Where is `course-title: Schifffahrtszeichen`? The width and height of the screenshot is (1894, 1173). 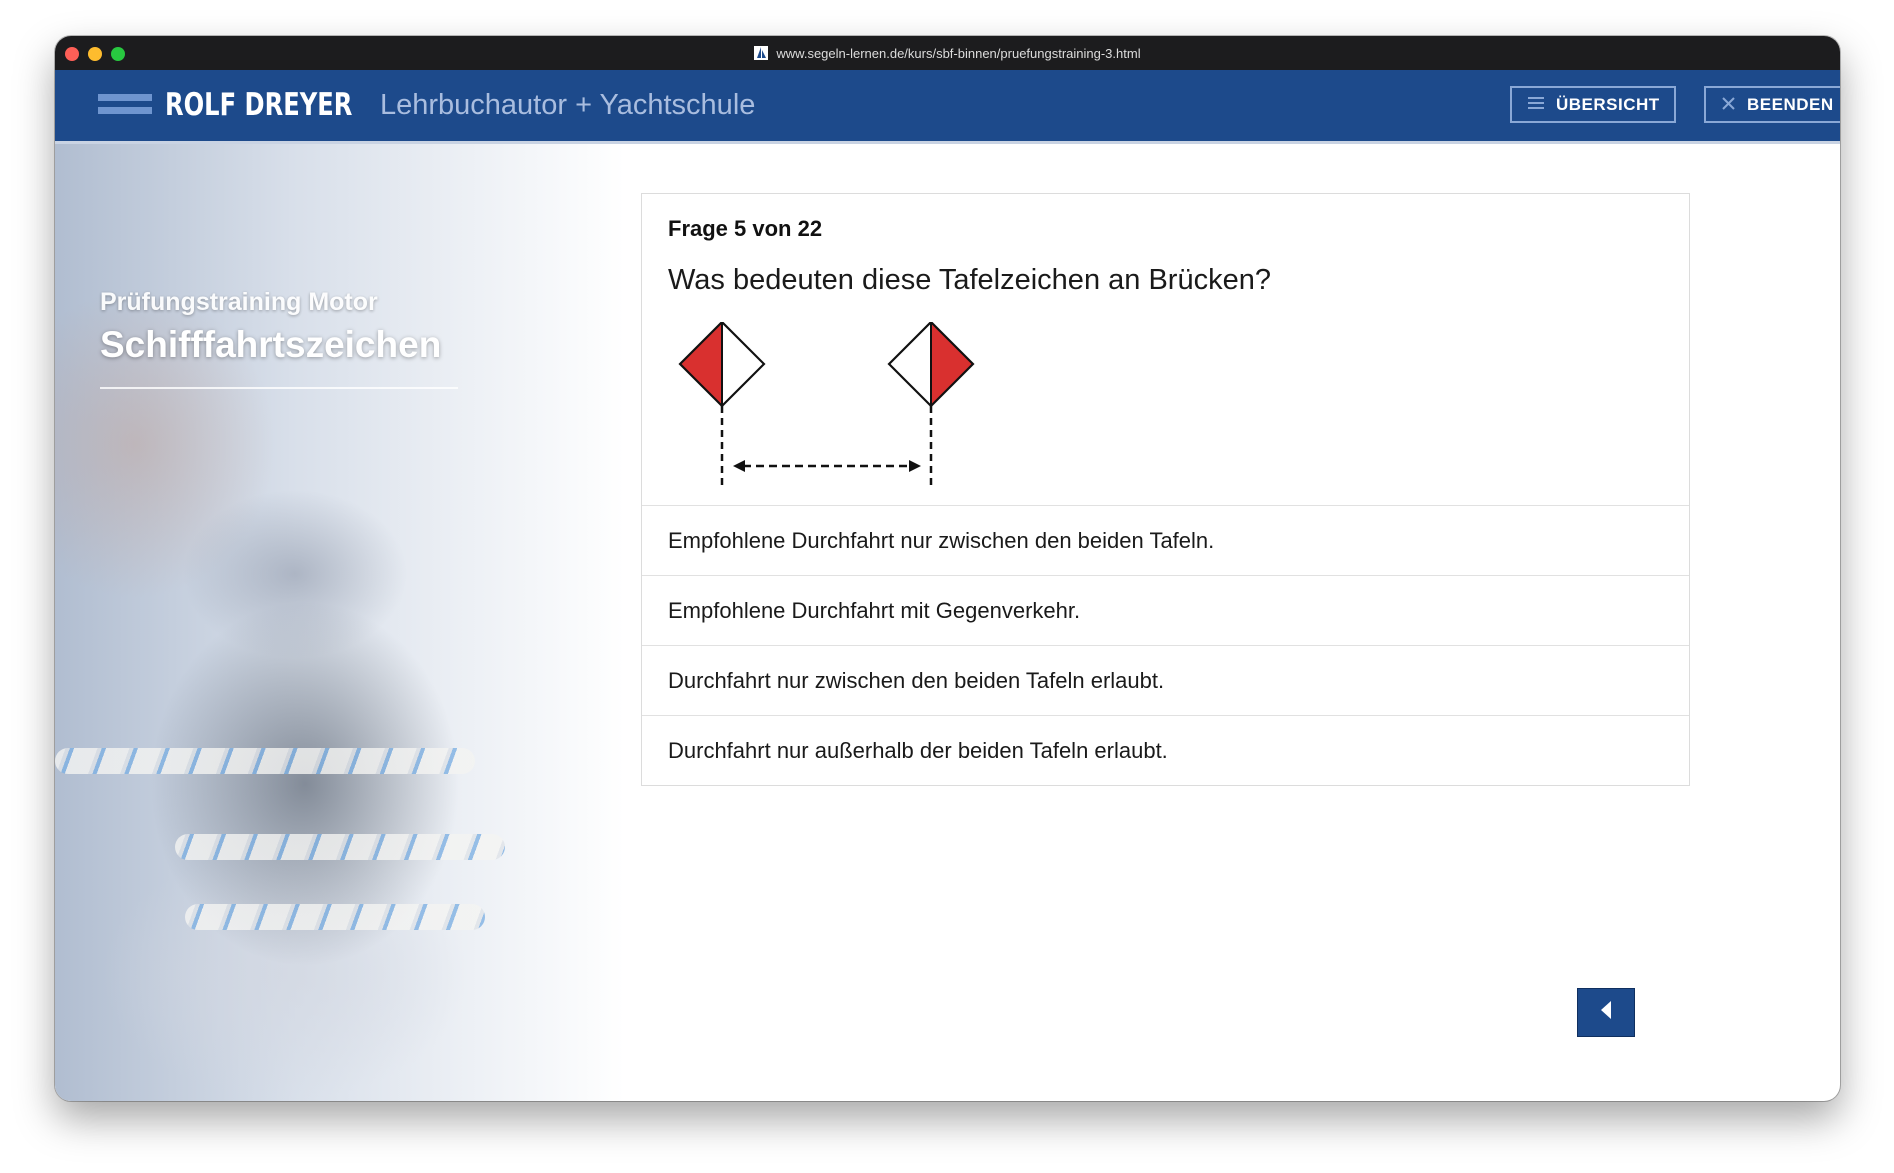
course-title: Schifffahrtszeichen is located at coordinates (271, 344).